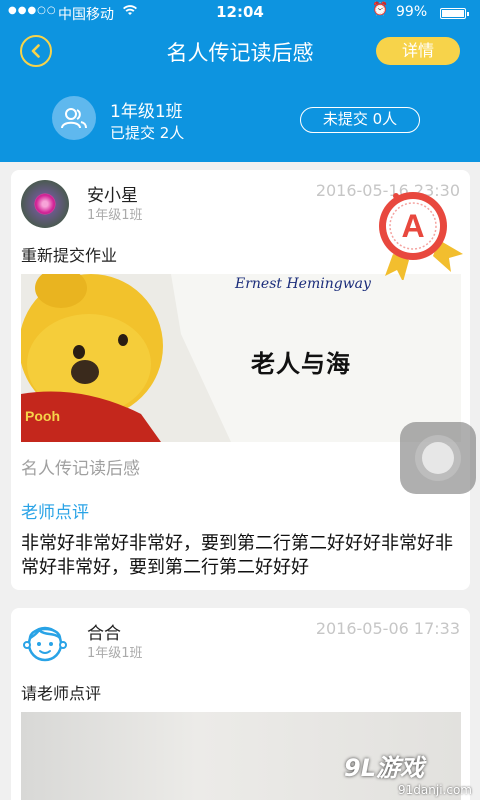 The width and height of the screenshot is (480, 800). I want to click on submitted-count: 已提交 2人, so click(147, 133).